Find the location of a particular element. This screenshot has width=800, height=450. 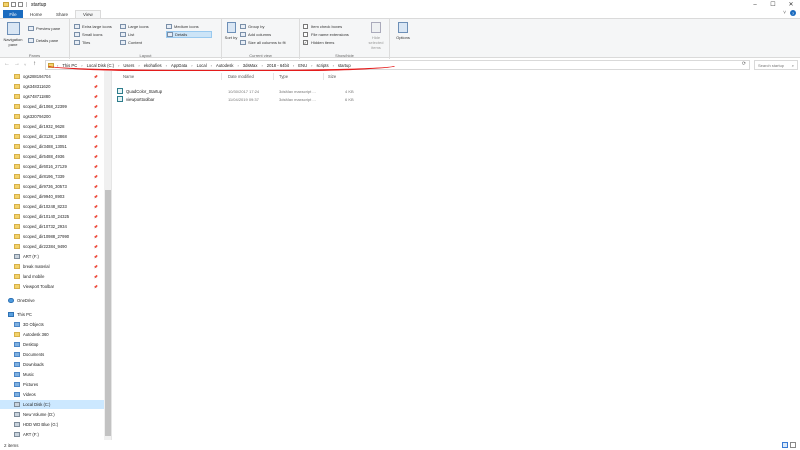

nav-item-desktop: Desktop is located at coordinates (52, 344).